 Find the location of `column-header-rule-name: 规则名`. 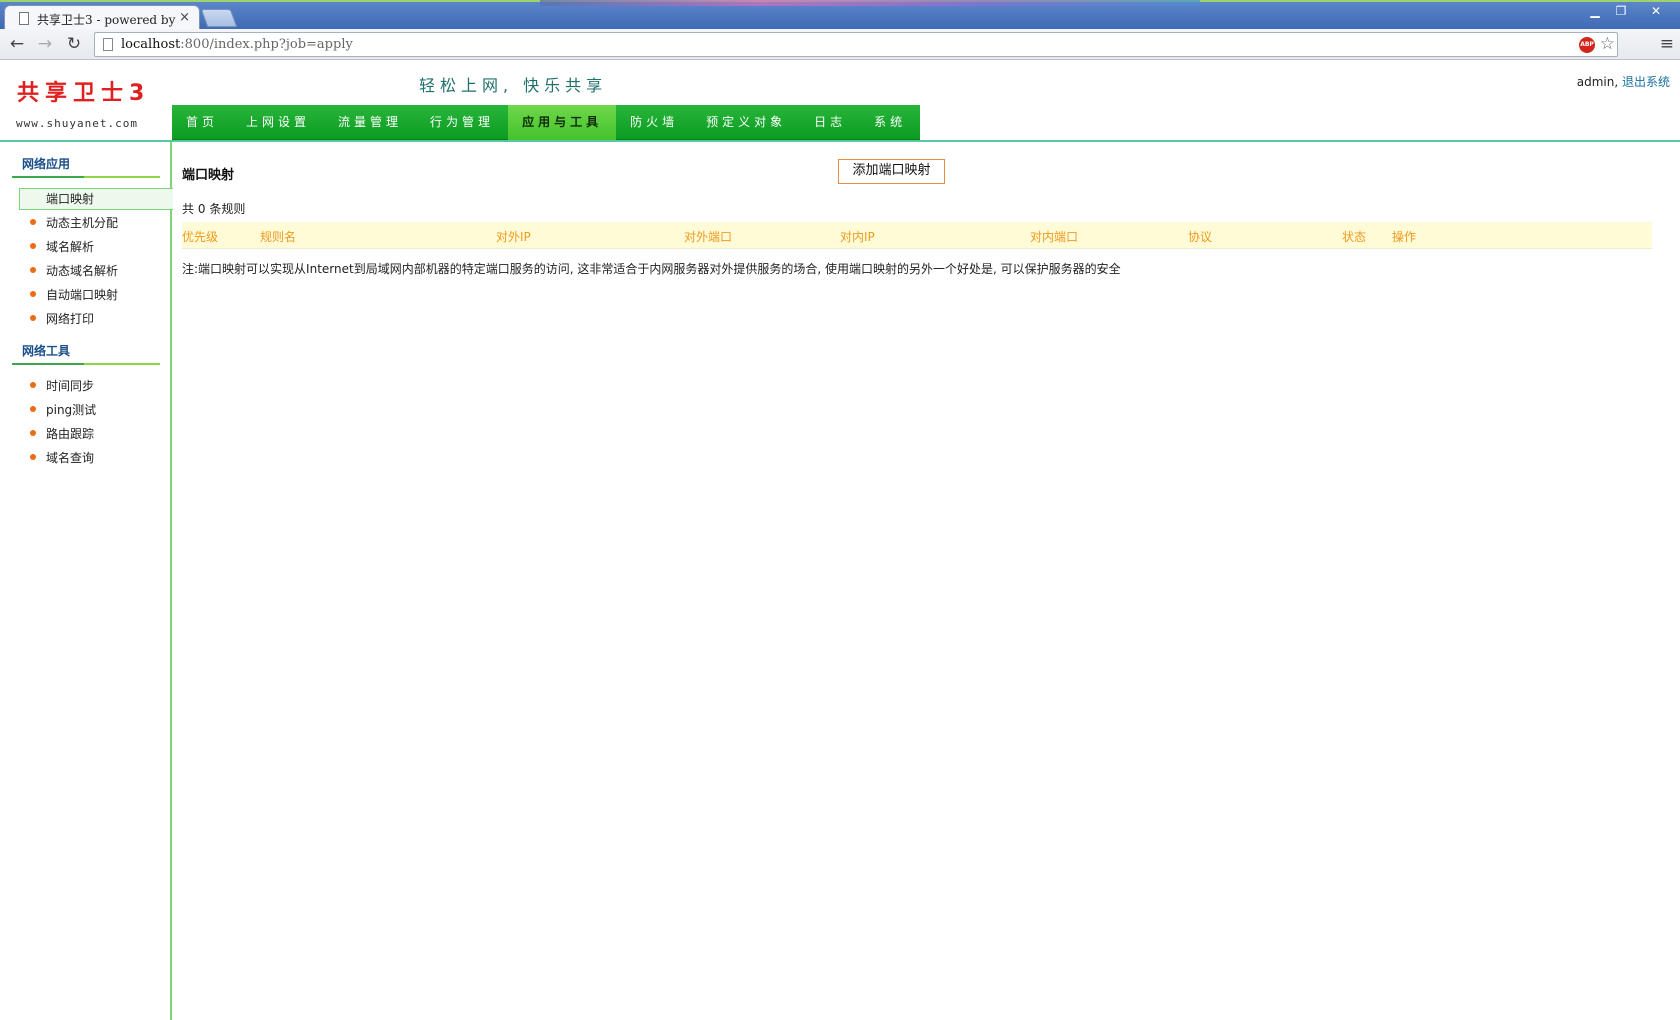

column-header-rule-name: 规则名 is located at coordinates (278, 237).